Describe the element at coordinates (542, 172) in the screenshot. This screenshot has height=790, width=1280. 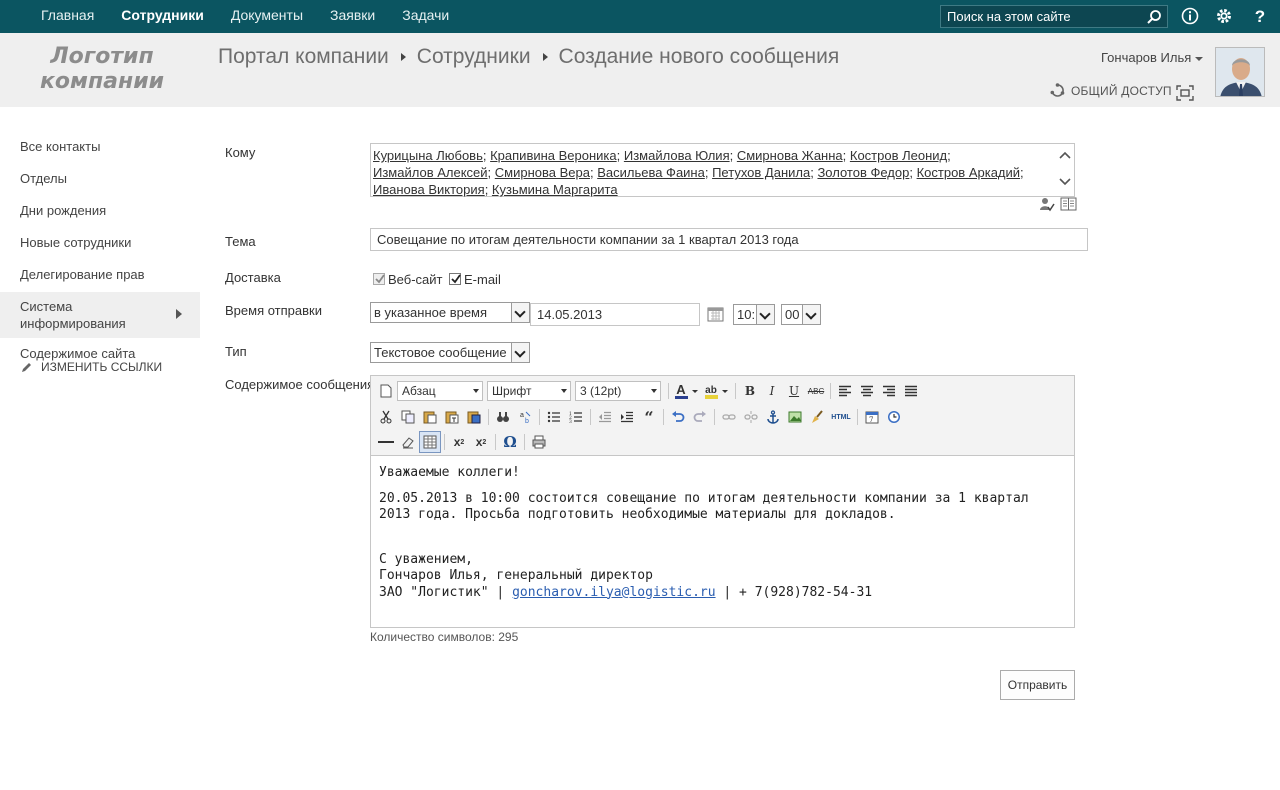
I see `recipient-link: Смирнова Вера` at that location.